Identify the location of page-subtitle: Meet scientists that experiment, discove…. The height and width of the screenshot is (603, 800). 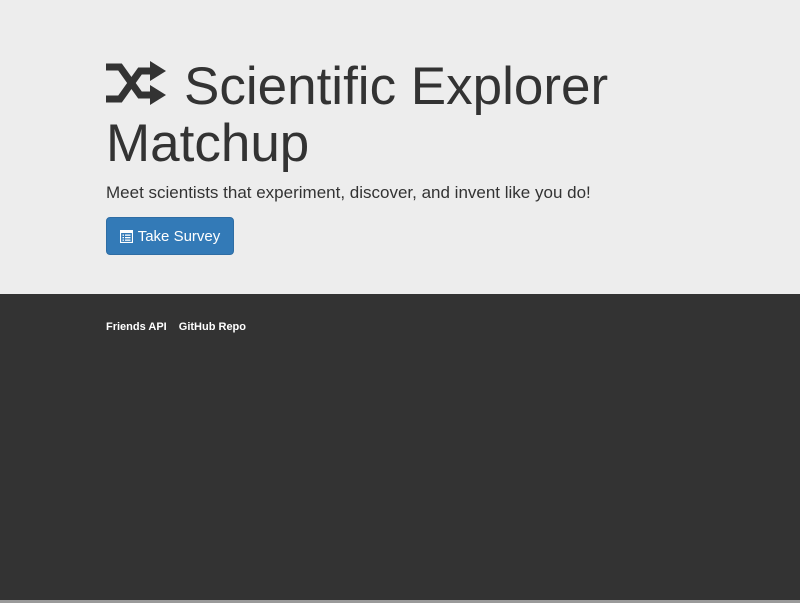
(348, 192).